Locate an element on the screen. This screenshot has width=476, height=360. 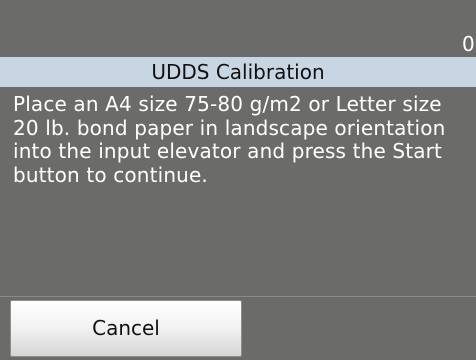
status-counter: 0 is located at coordinates (468, 44).